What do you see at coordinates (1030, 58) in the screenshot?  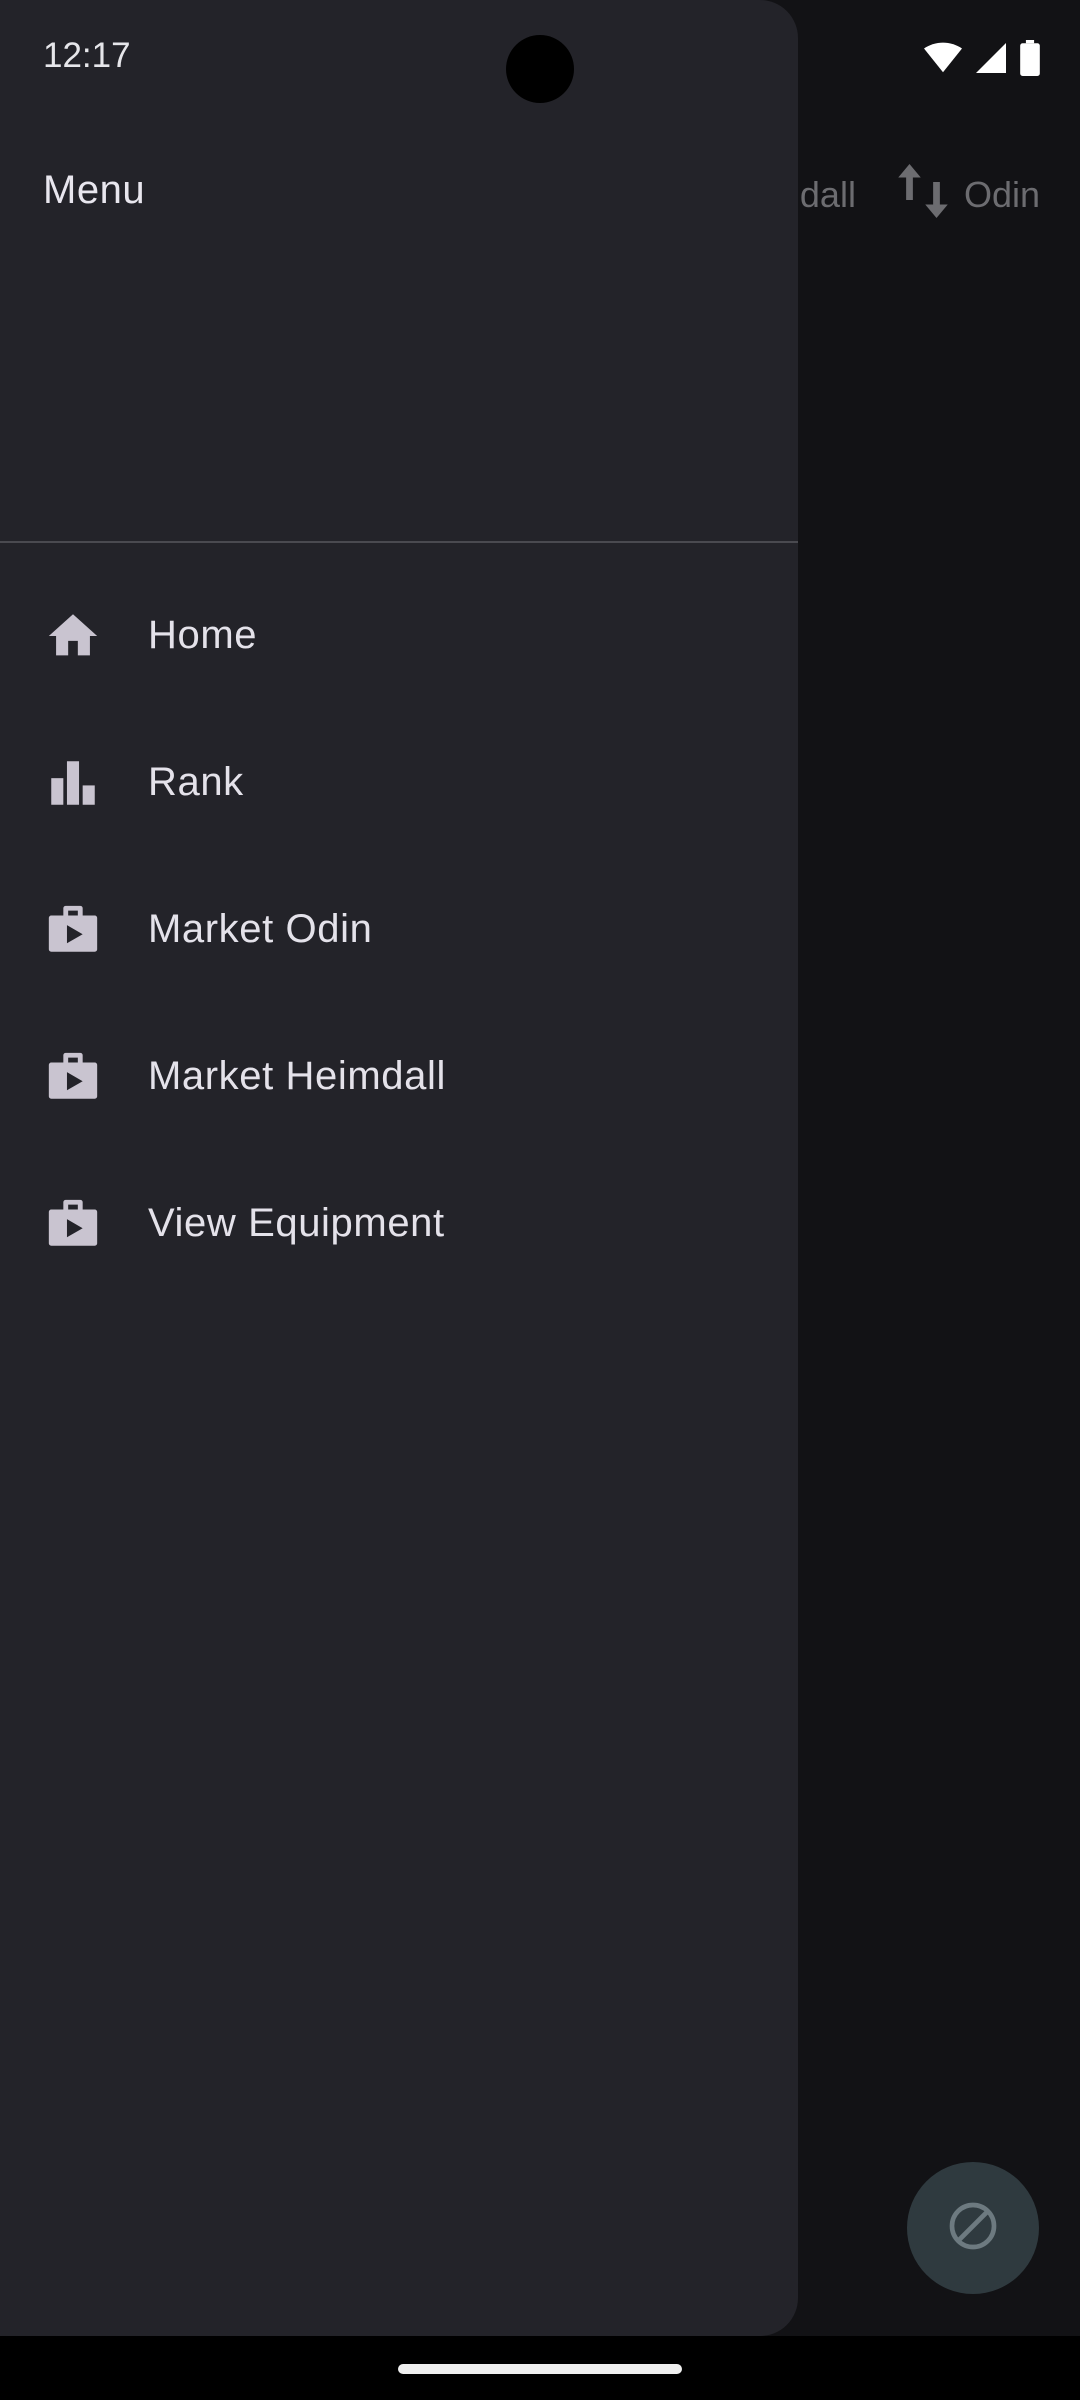 I see `battery-icon` at bounding box center [1030, 58].